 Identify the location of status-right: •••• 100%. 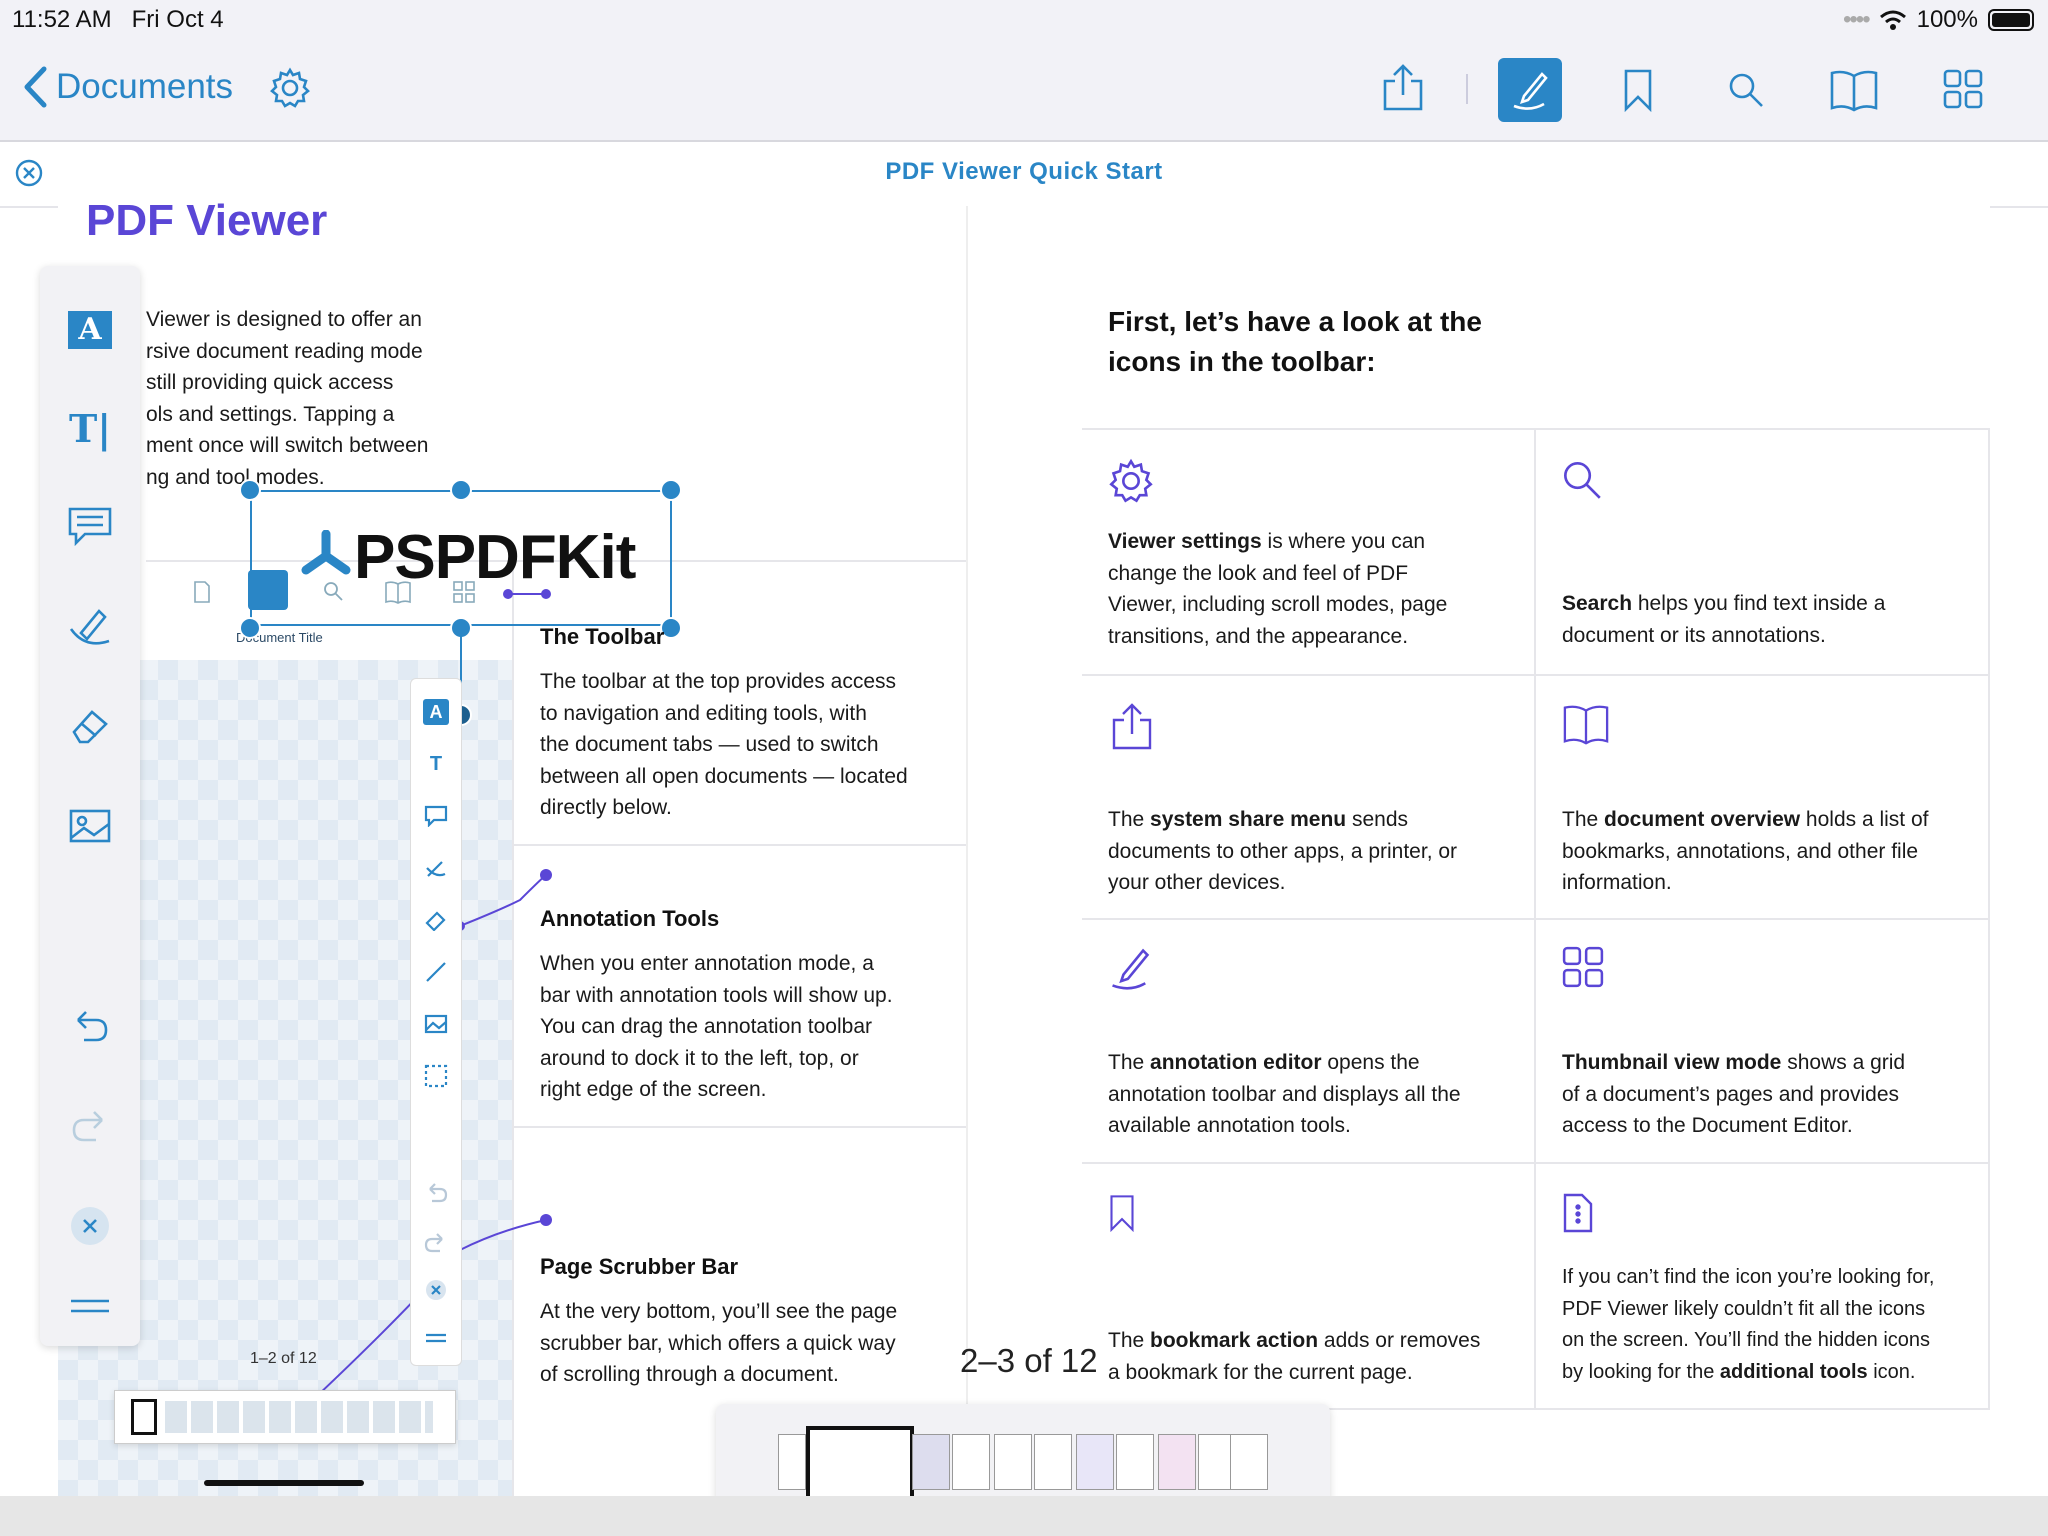
(1938, 20).